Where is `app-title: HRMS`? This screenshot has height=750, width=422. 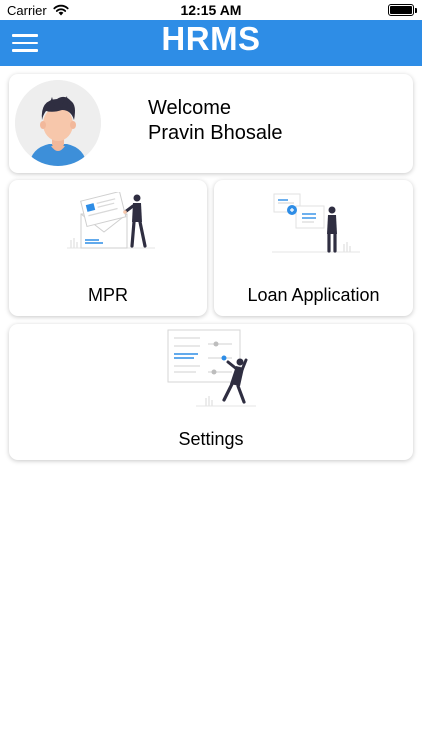 app-title: HRMS is located at coordinates (211, 38).